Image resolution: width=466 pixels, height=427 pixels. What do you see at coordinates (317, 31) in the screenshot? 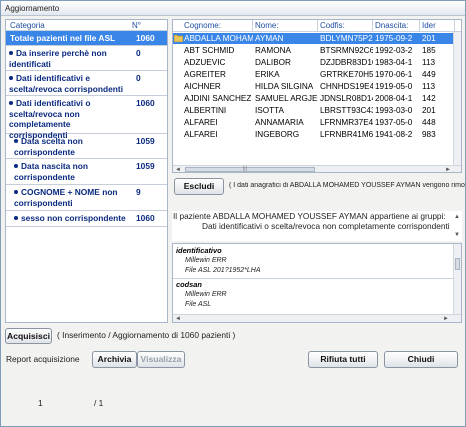
I see `header-divider` at bounding box center [317, 31].